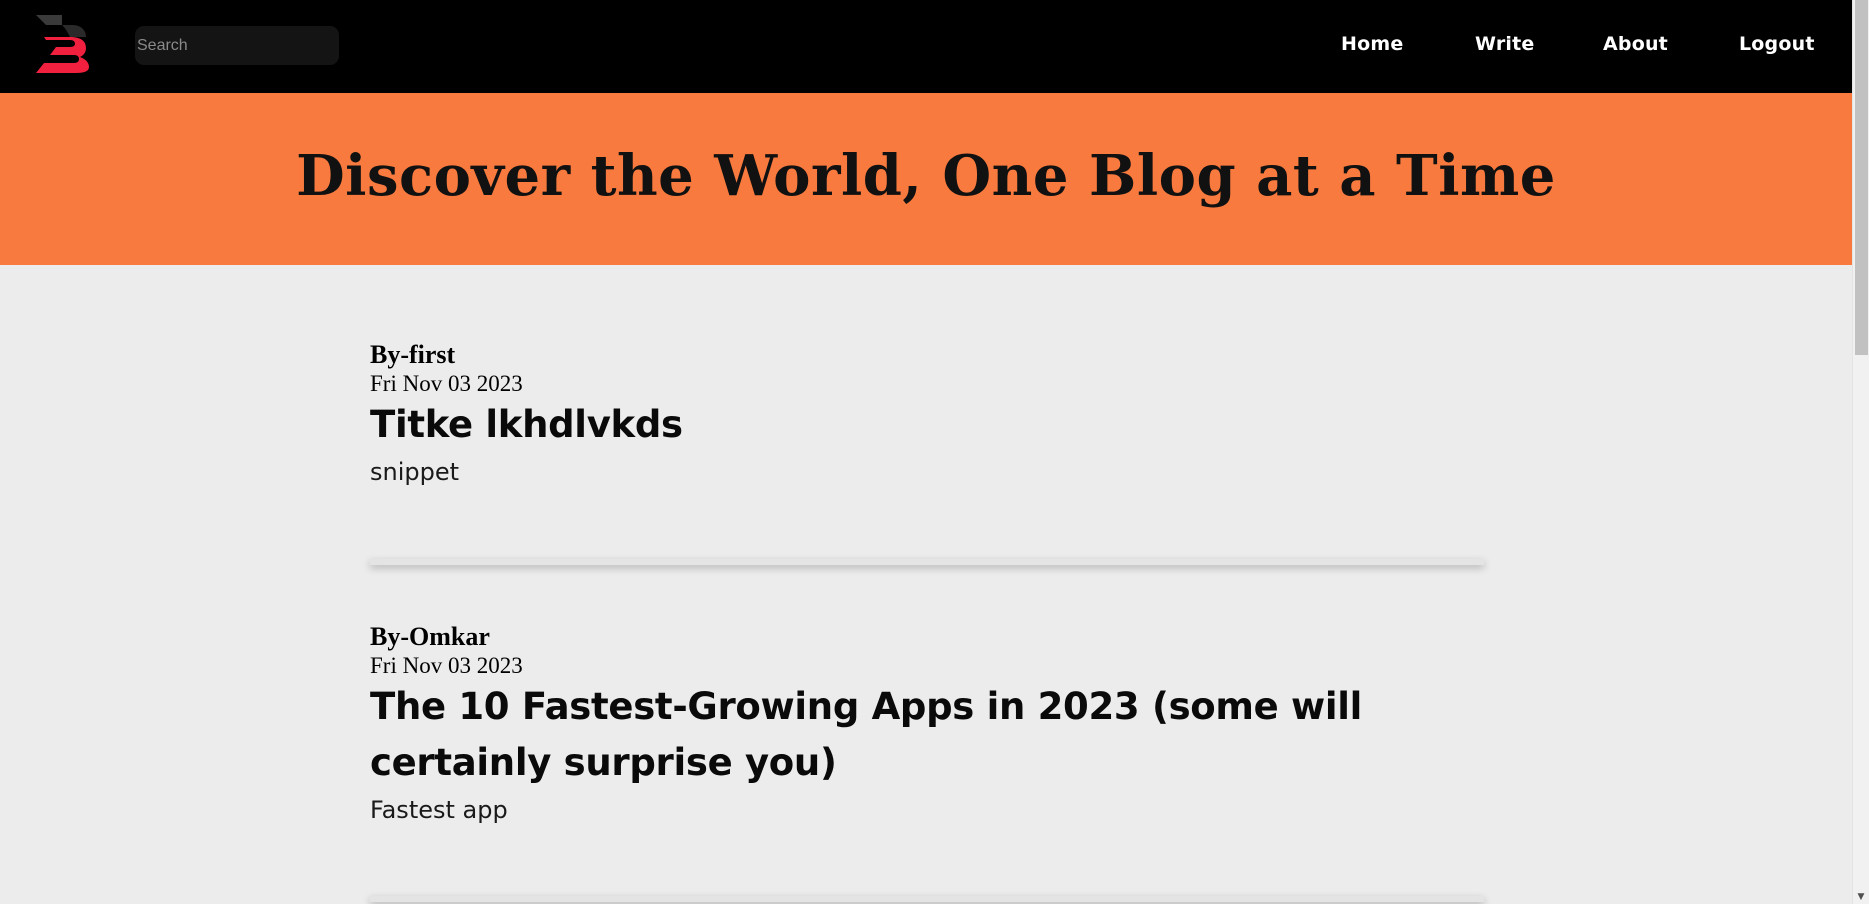 This screenshot has height=904, width=1869. What do you see at coordinates (927, 425) in the screenshot?
I see `post-title-link: Titke lkhdlvkds` at bounding box center [927, 425].